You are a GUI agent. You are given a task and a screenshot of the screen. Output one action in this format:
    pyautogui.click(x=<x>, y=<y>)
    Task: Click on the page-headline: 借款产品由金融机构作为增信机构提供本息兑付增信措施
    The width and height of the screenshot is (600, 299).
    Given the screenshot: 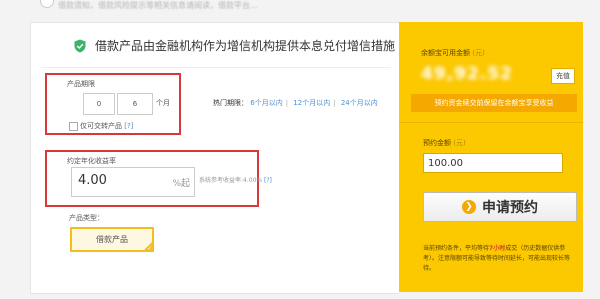 What is the action you would take?
    pyautogui.click(x=234, y=45)
    